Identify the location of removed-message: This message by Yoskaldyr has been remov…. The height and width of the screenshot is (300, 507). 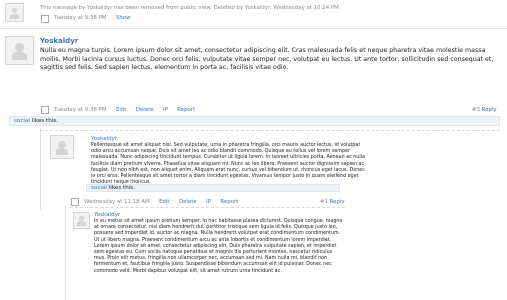
(270, 8).